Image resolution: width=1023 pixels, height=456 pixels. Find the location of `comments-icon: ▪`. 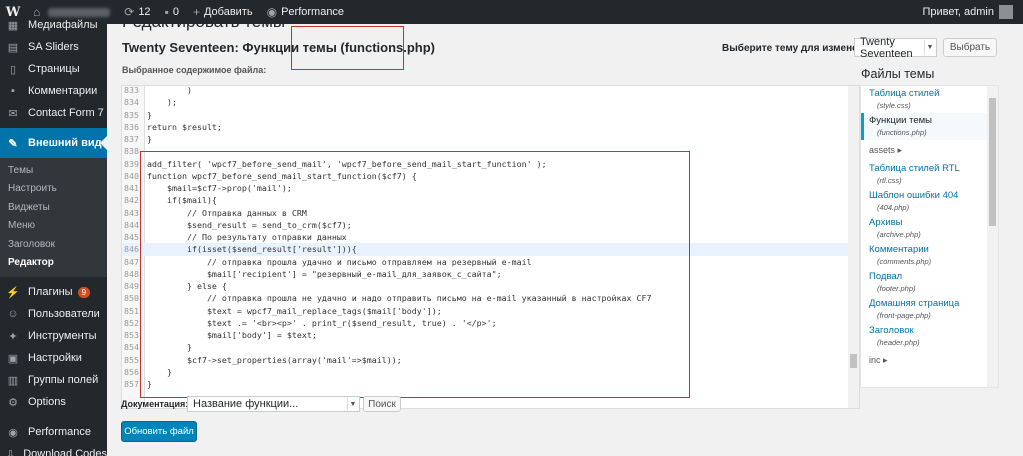

comments-icon: ▪ is located at coordinates (13, 91).